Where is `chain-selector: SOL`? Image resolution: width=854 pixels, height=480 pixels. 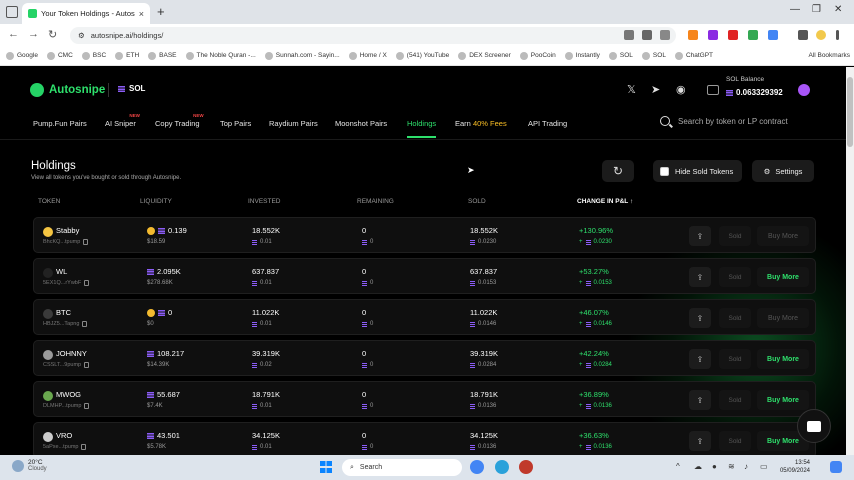 chain-selector: SOL is located at coordinates (131, 88).